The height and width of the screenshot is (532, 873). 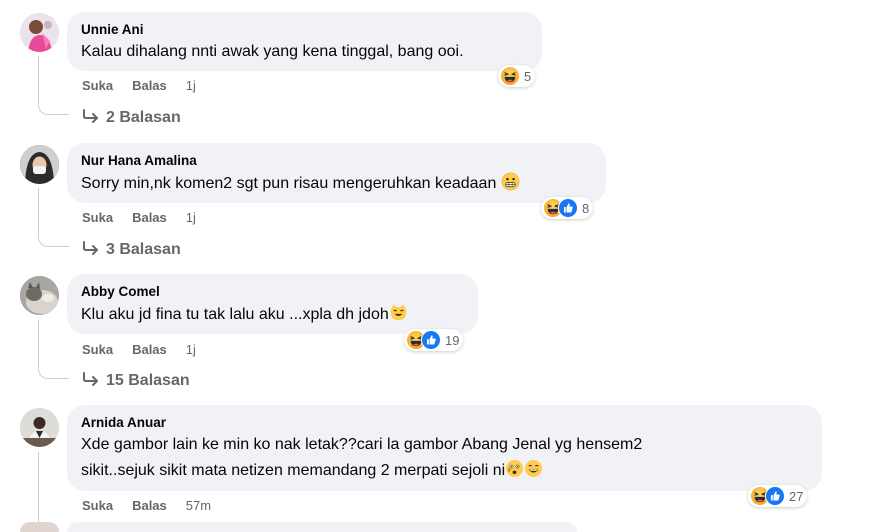 I want to click on cat-emoji-icon, so click(x=398, y=316).